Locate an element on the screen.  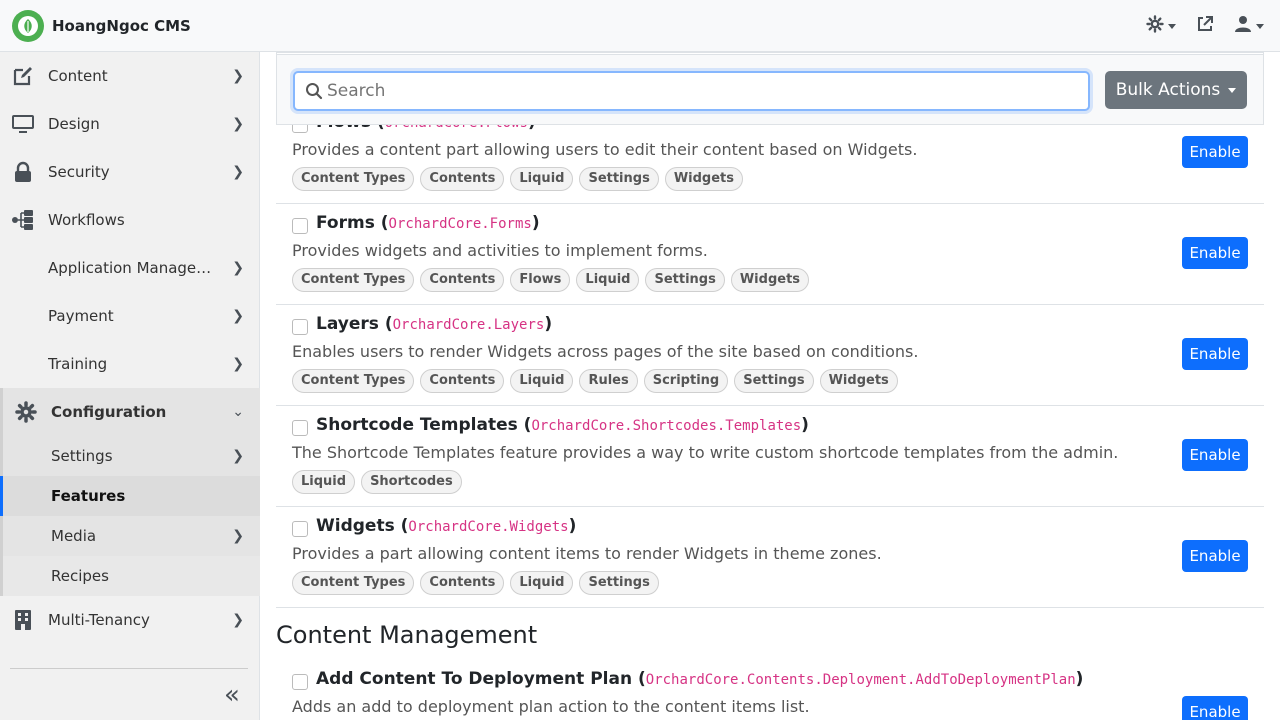
theme-toggle is located at coordinates (1161, 26).